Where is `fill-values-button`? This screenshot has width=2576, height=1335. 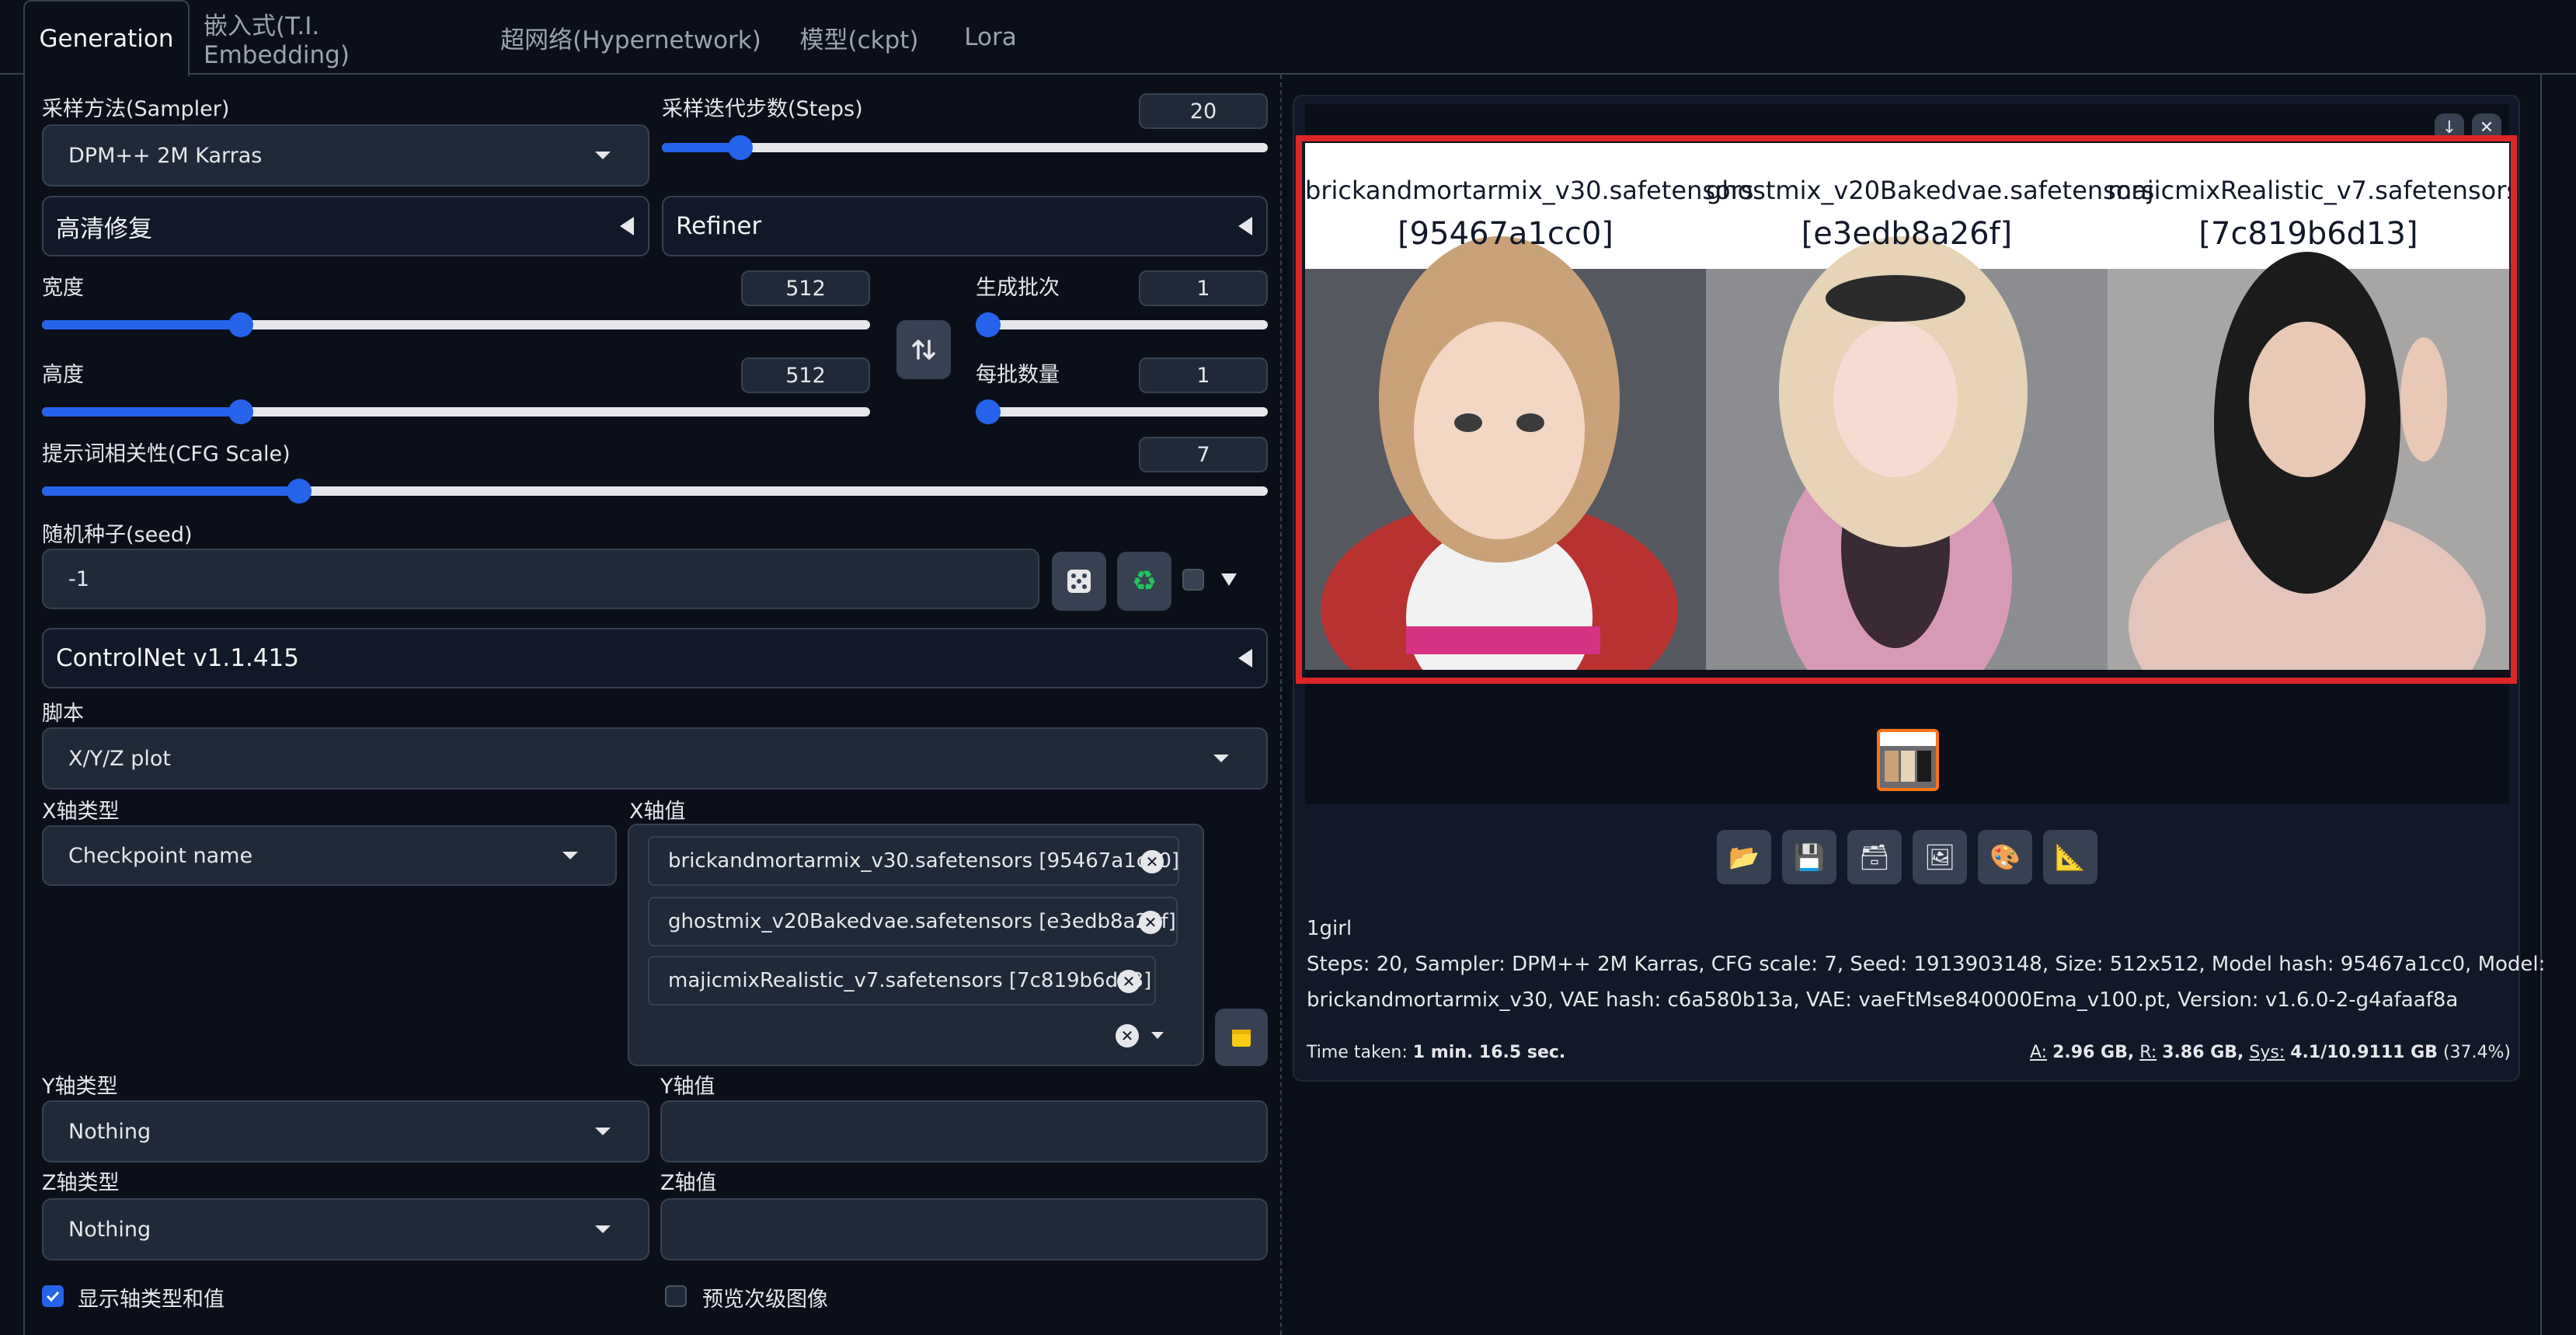 fill-values-button is located at coordinates (1241, 1037).